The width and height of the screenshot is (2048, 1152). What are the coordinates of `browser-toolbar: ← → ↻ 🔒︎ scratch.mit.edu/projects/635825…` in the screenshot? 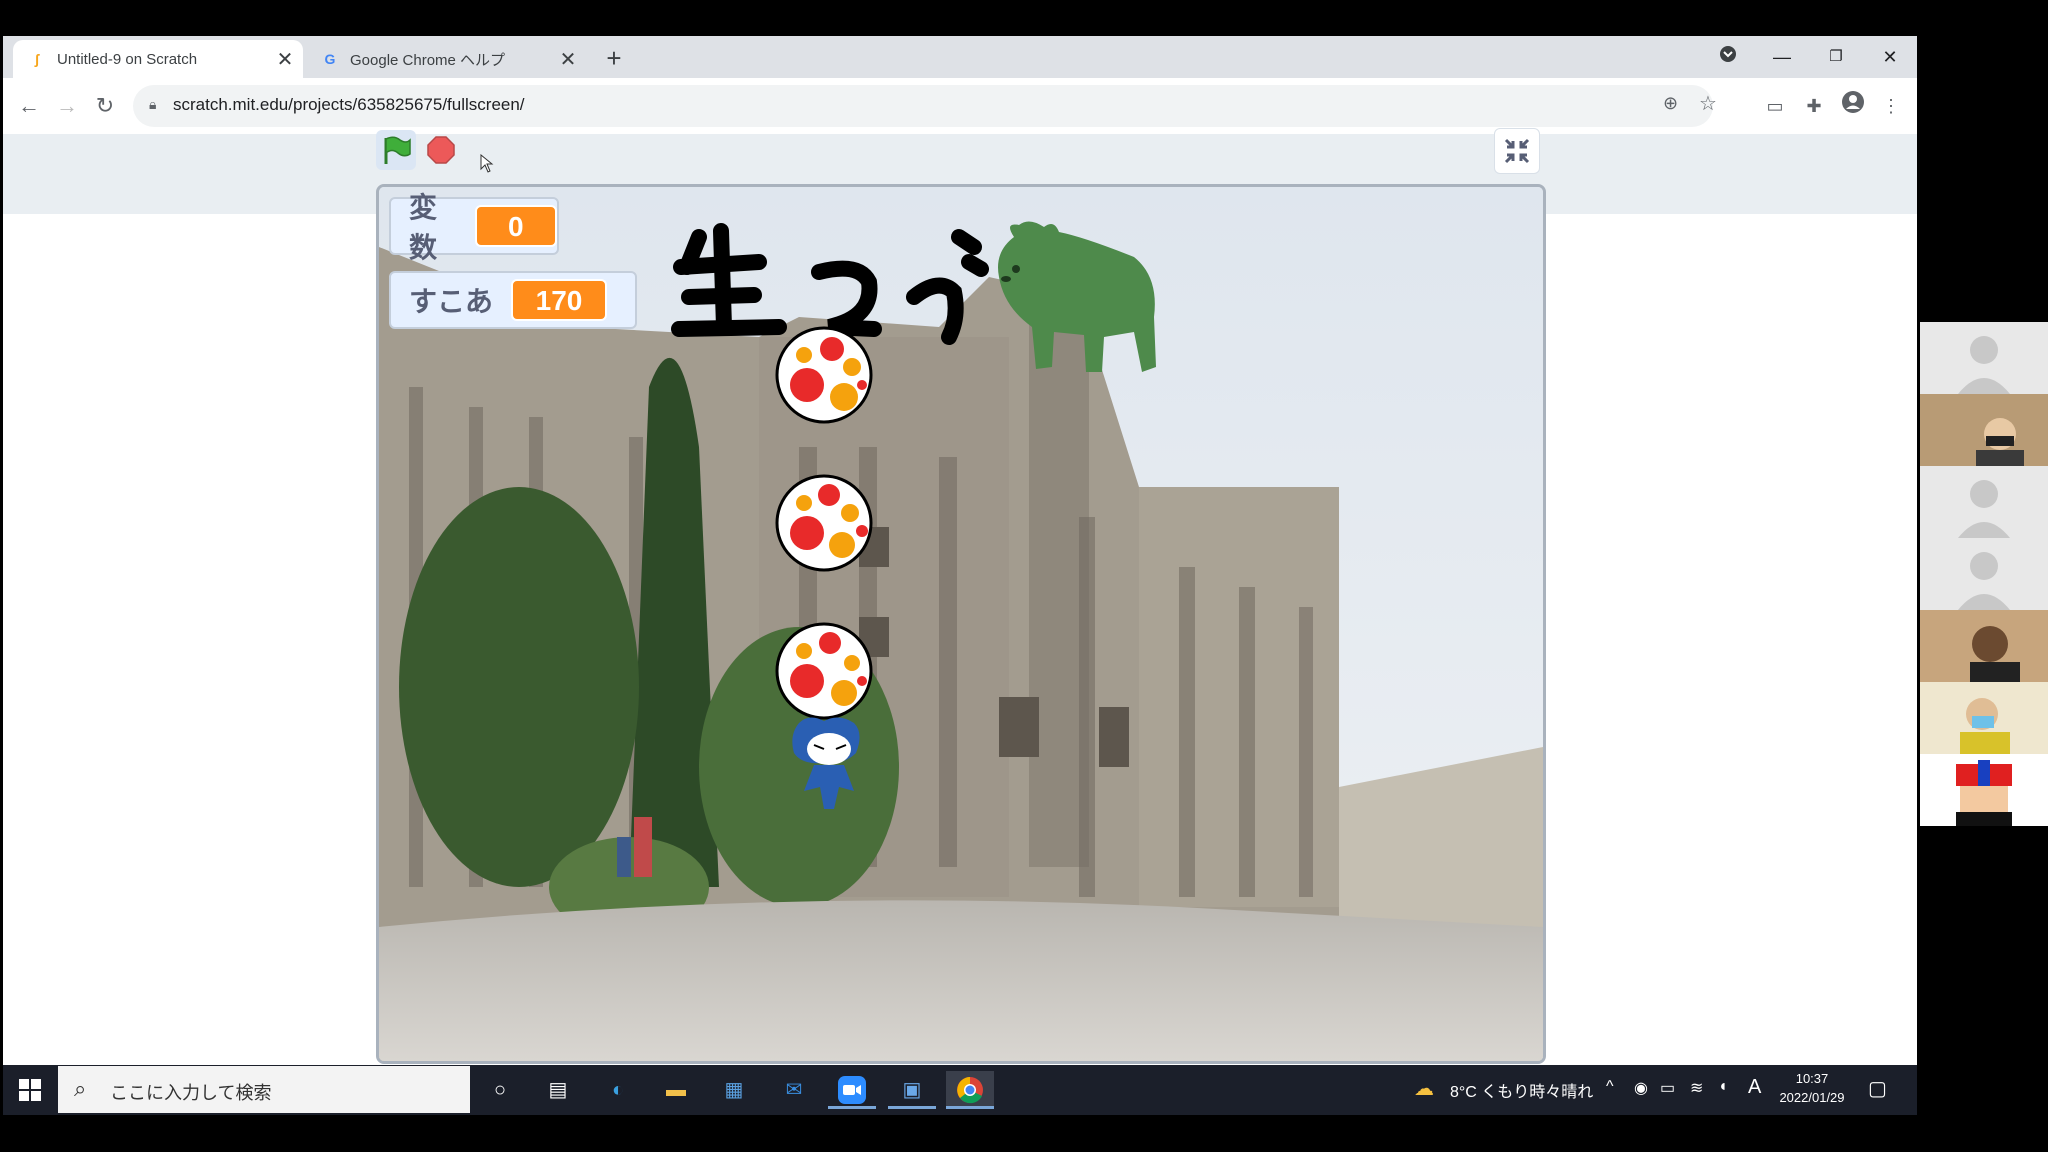 It's located at (960, 106).